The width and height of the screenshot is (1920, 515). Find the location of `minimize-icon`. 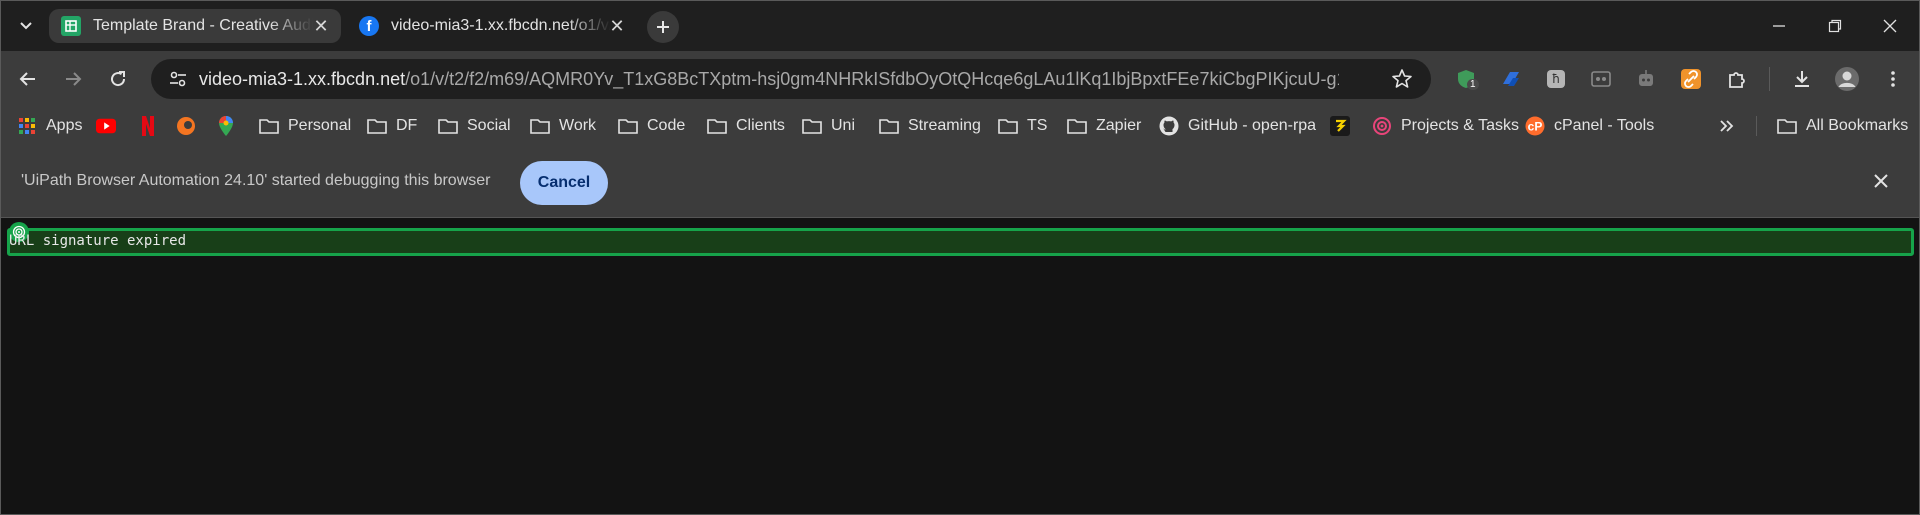

minimize-icon is located at coordinates (1779, 26).